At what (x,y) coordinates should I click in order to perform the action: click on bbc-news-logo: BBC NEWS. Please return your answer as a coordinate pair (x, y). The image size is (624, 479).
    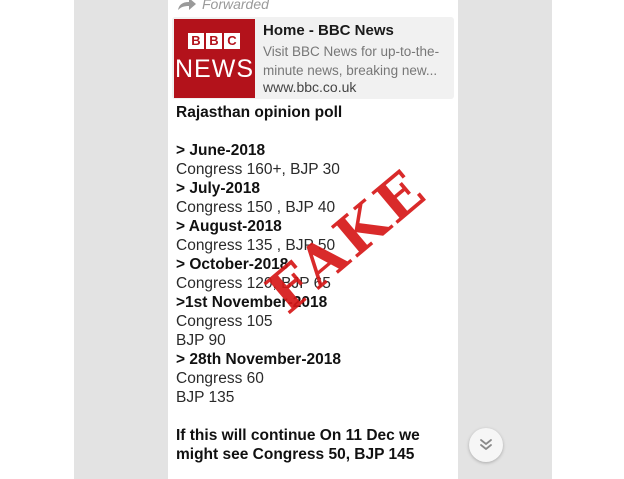
    Looking at the image, I should click on (214, 58).